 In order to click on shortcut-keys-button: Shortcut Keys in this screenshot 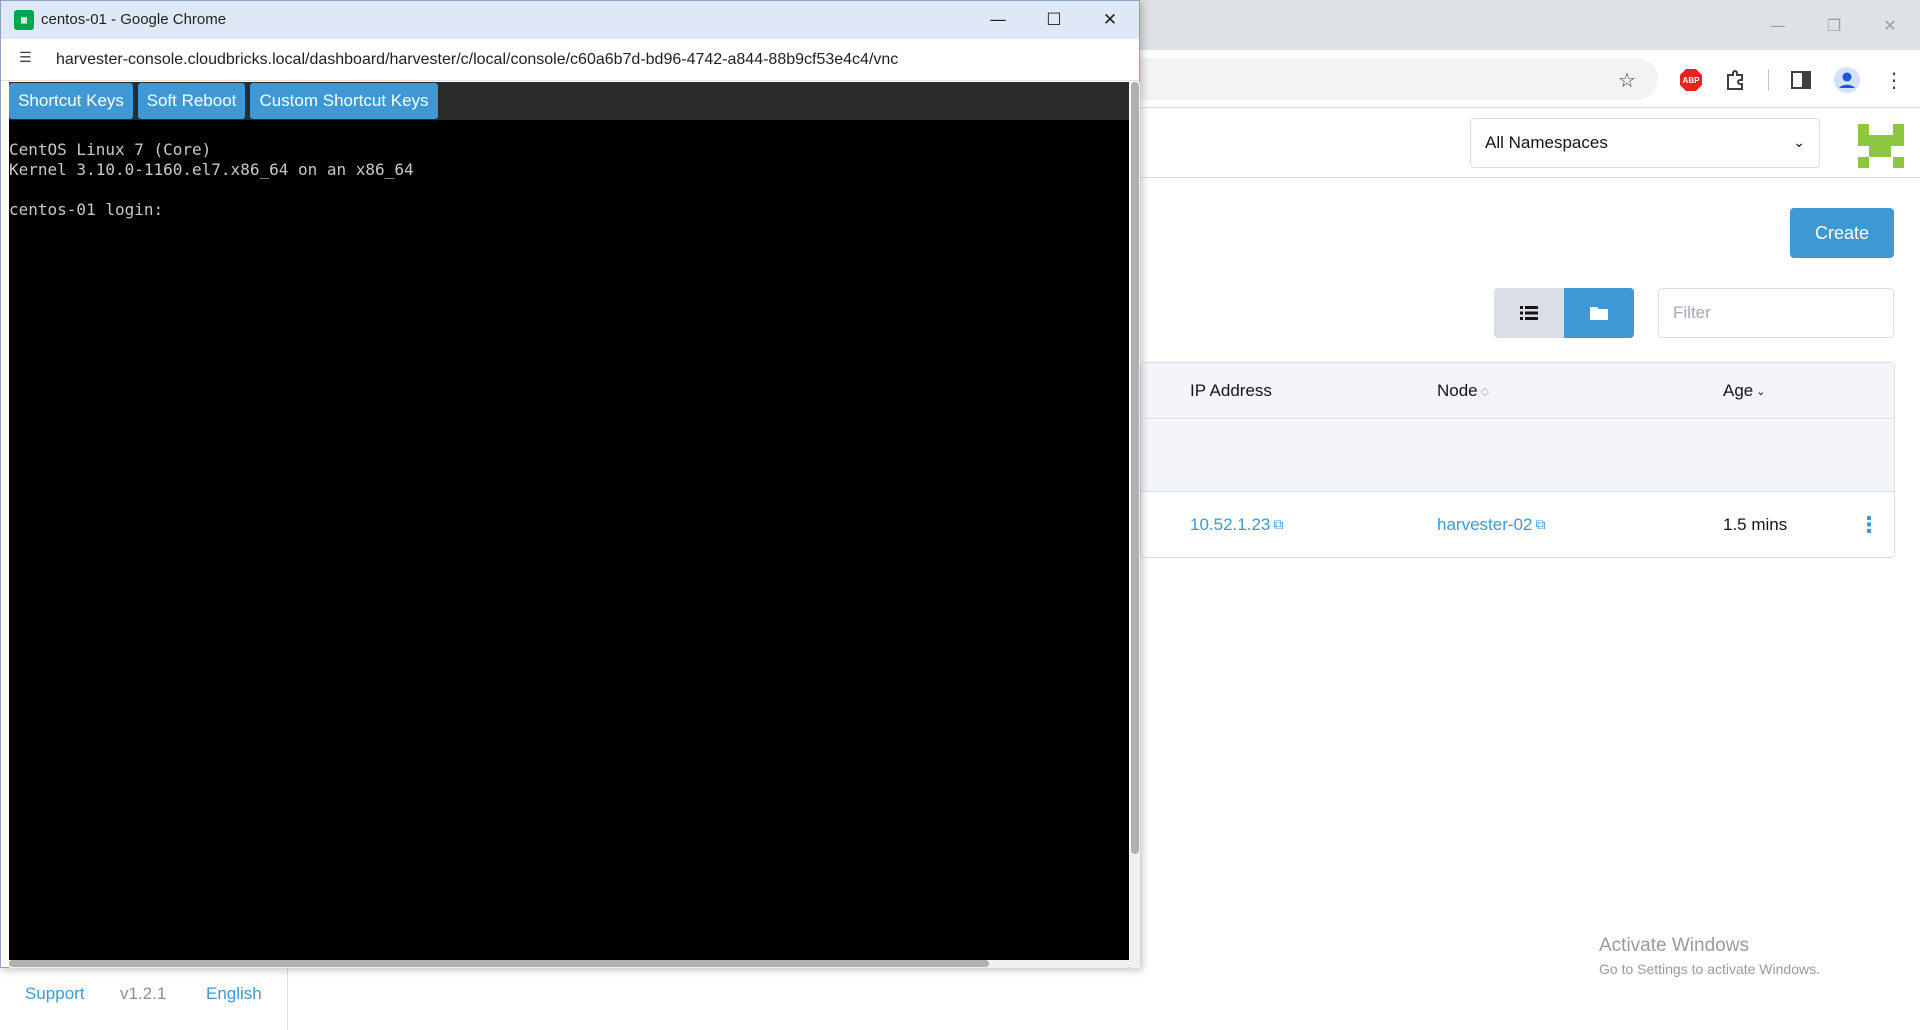, I will do `click(71, 101)`.